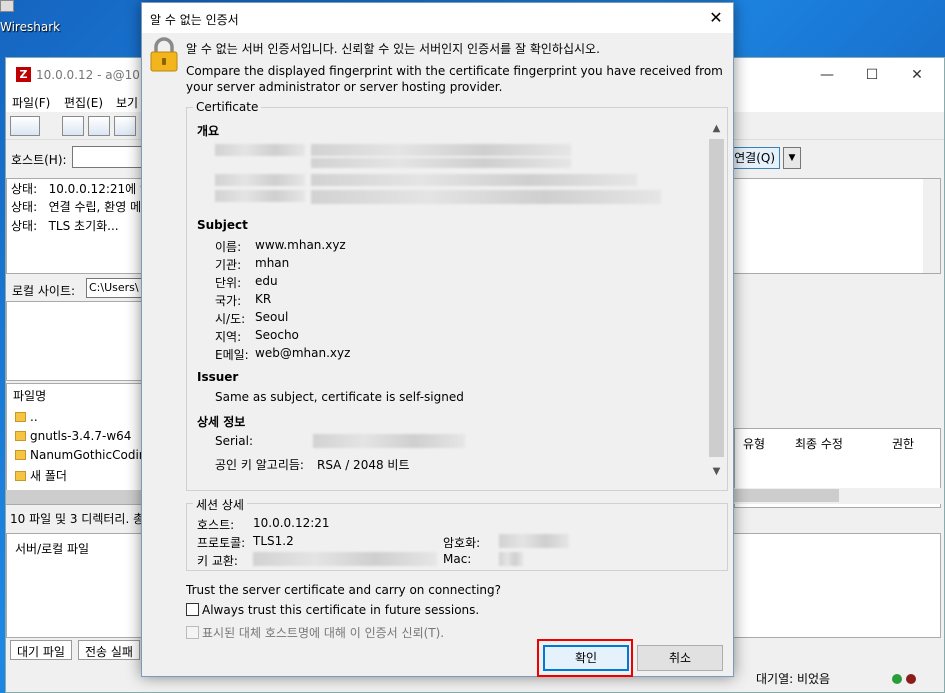 This screenshot has width=945, height=693. I want to click on ok-button: 확인, so click(586, 658).